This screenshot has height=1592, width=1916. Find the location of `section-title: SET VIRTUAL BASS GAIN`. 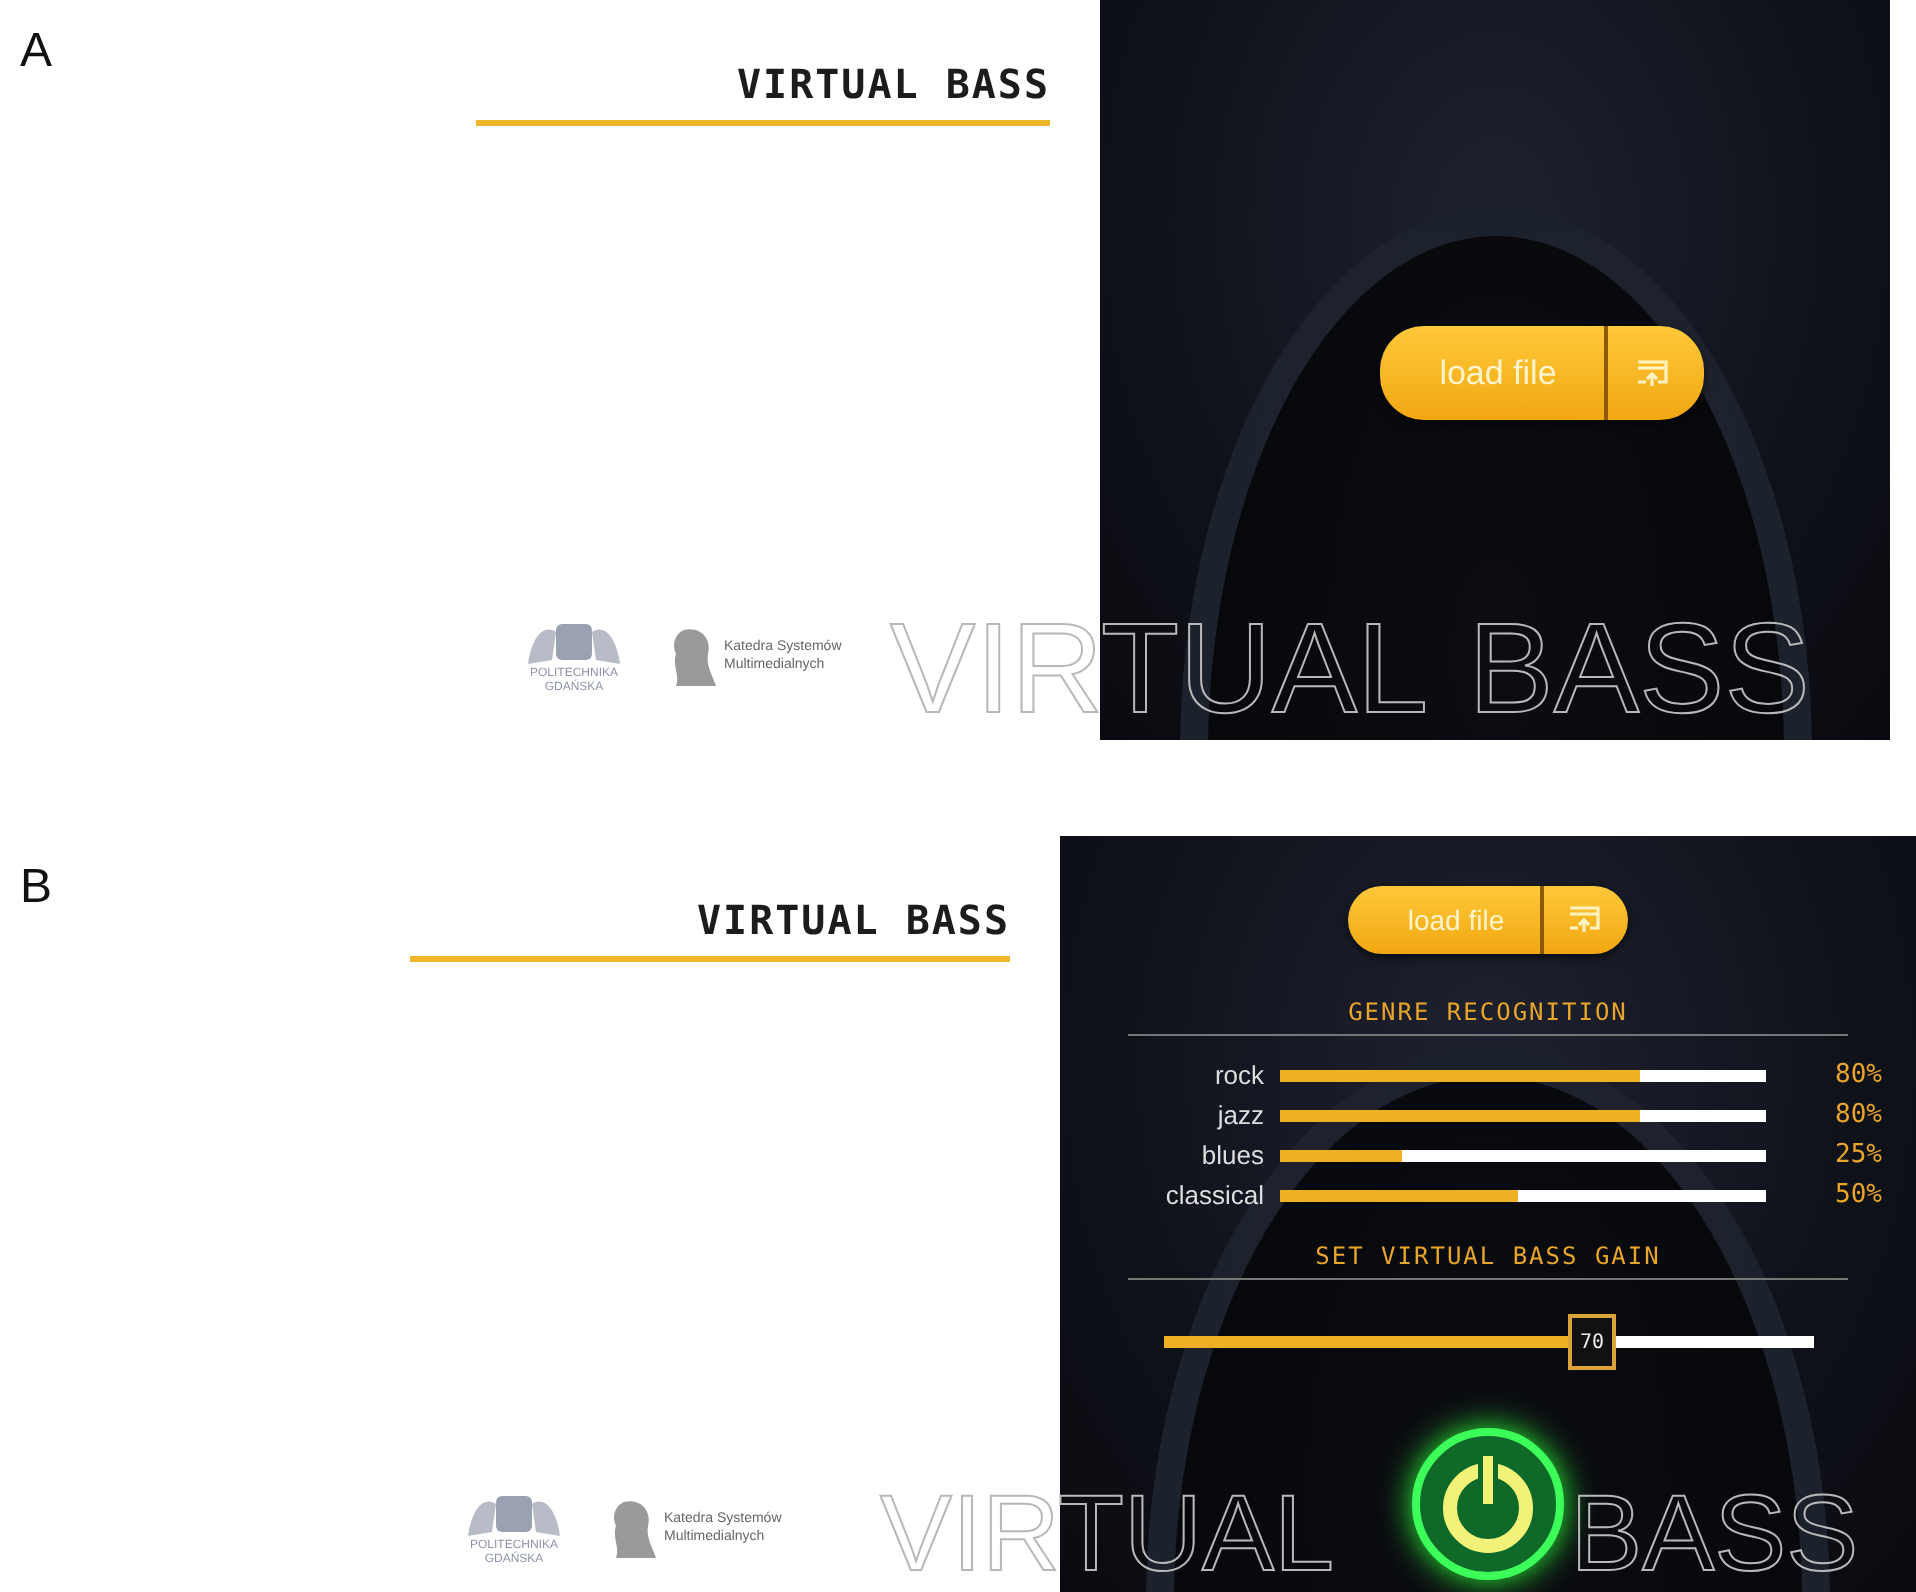

section-title: SET VIRTUAL BASS GAIN is located at coordinates (1488, 1256).